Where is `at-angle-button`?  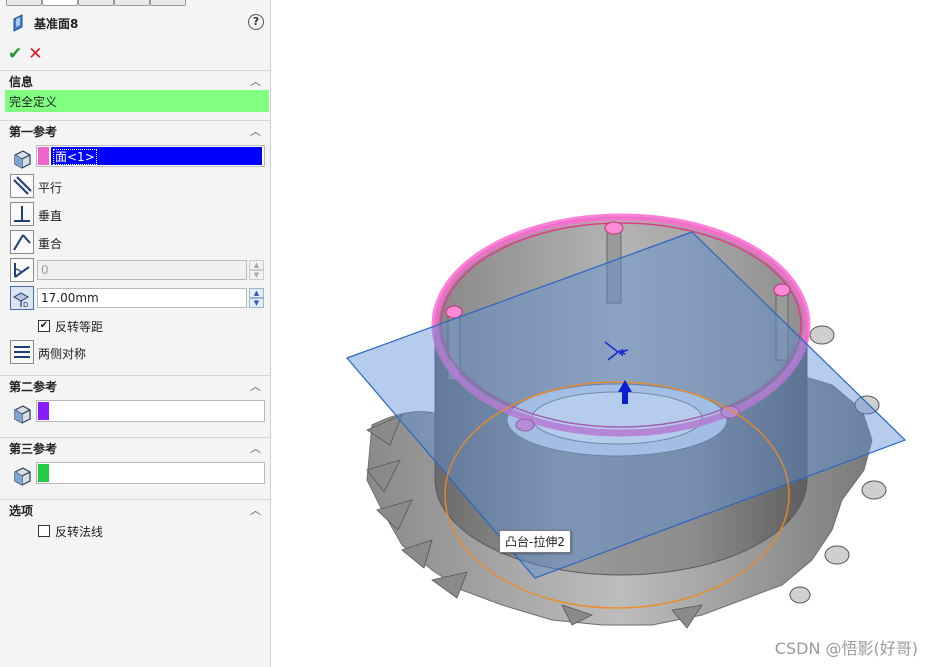
at-angle-button is located at coordinates (22, 270).